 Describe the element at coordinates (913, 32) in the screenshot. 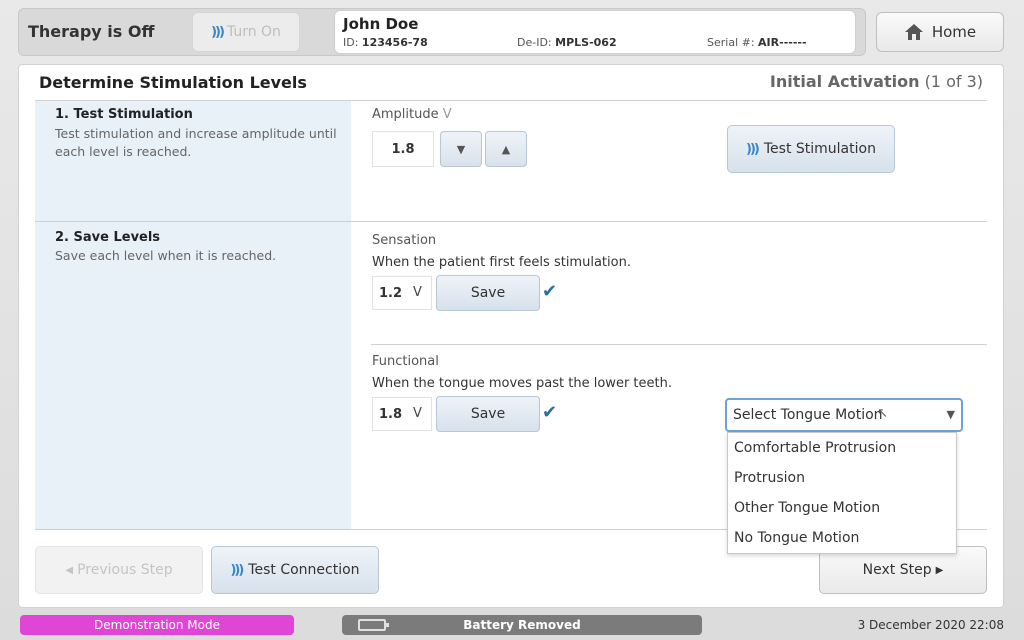

I see `home-icon` at that location.